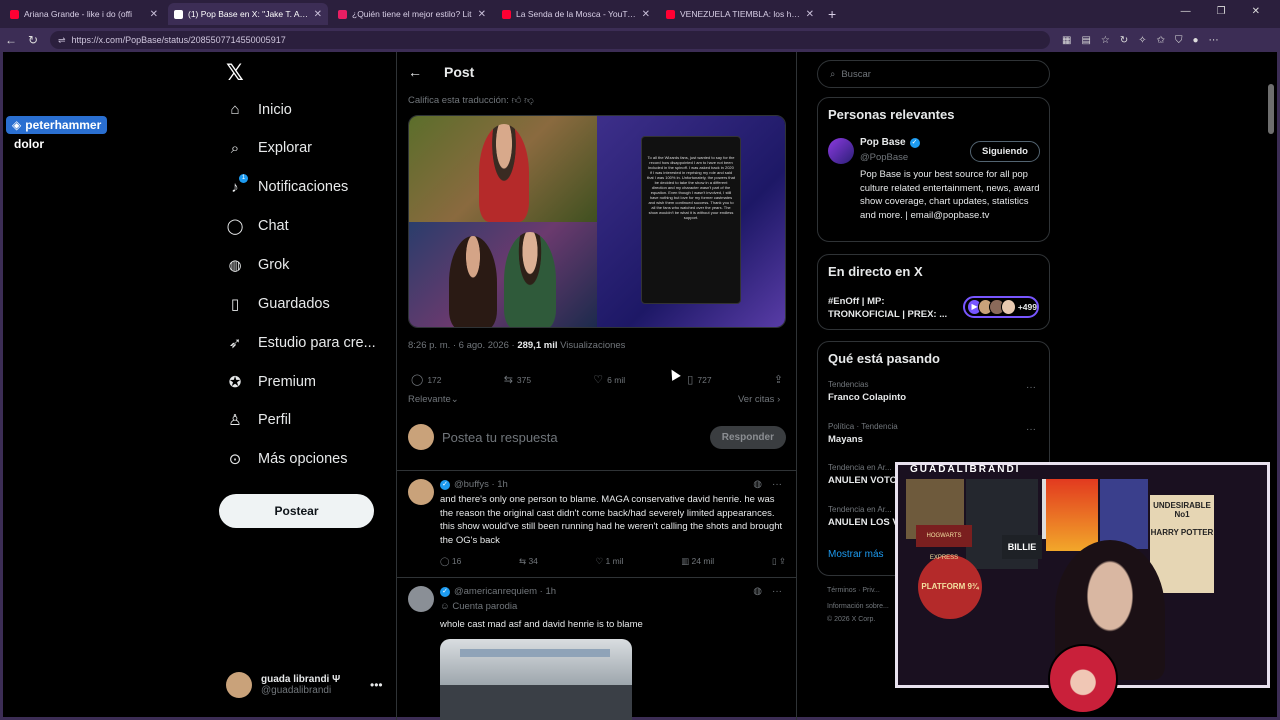  I want to click on webcam-title: GUADALIBRANDI, so click(965, 469).